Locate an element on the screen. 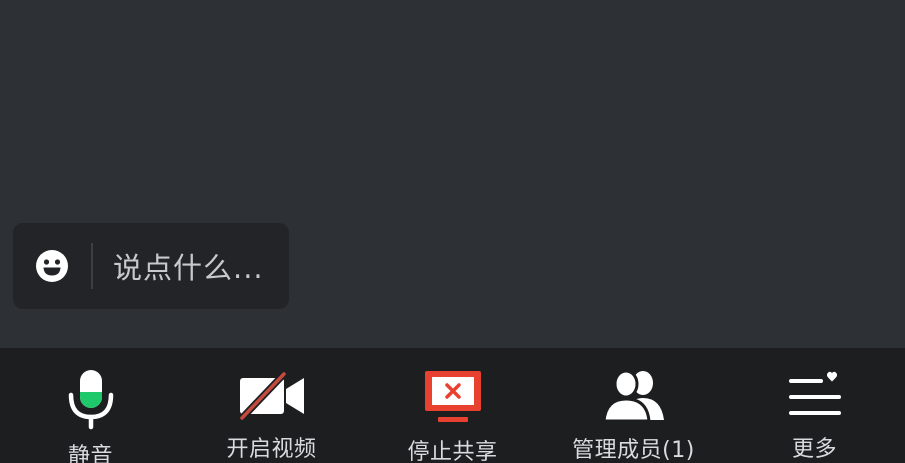 Image resolution: width=905 pixels, height=463 pixels. stop-share-label: 停止共享 is located at coordinates (452, 451).